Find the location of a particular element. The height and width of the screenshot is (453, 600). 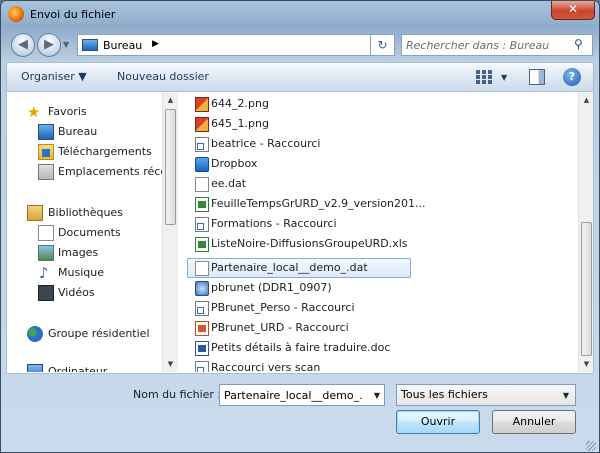

command-toolbar: Organiser ▼ Nouveau dossier ▼ ? is located at coordinates (300, 77).